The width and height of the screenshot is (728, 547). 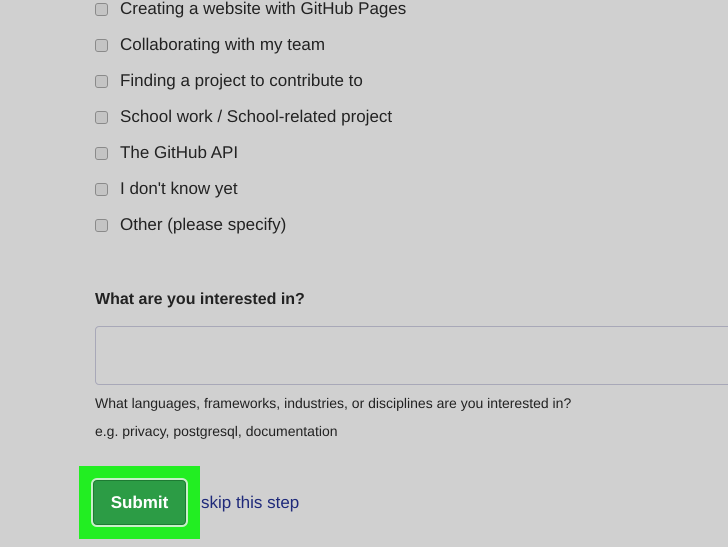 What do you see at coordinates (263, 10) in the screenshot?
I see `option-label: Creating a website with GitHub Pages` at bounding box center [263, 10].